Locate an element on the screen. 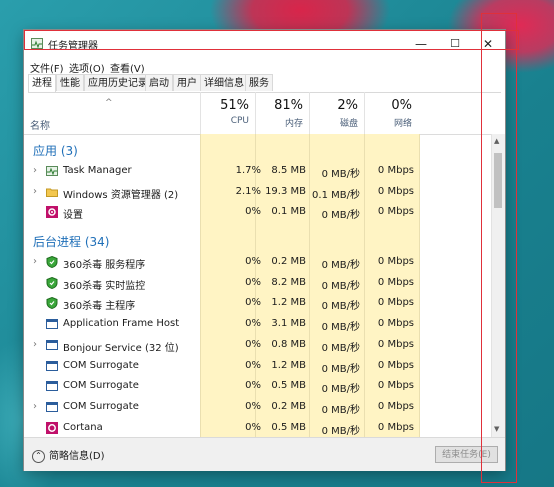 The image size is (554, 487). process-row: 360杀毒 主程序 0% 1.2 MB 0 MB/秒 0 Mbps is located at coordinates (258, 303).